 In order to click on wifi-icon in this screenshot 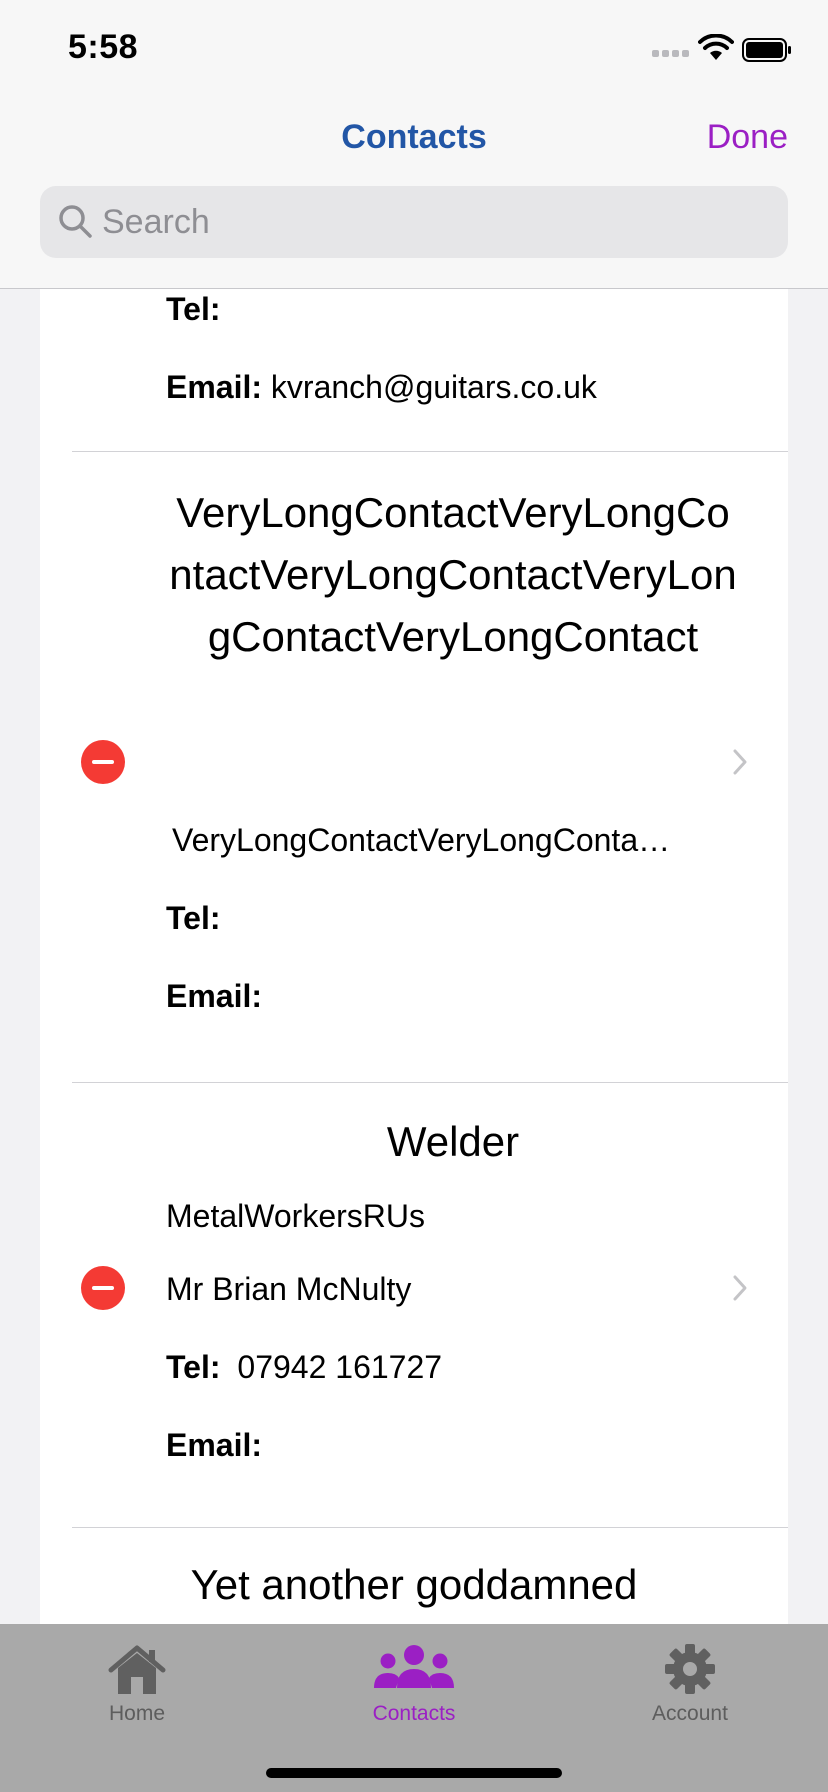, I will do `click(716, 47)`.